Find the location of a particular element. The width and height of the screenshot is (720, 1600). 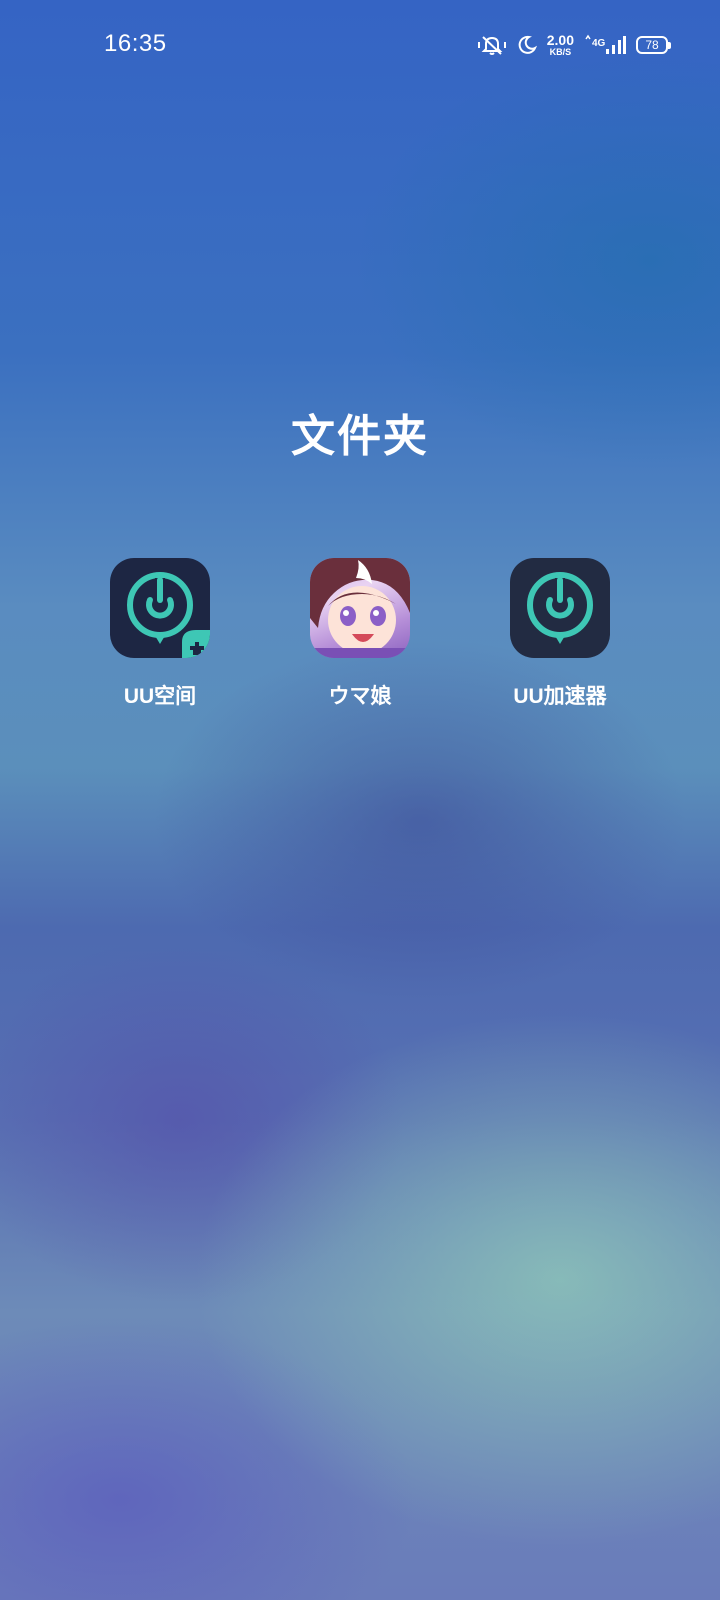

battery-icon: 78 is located at coordinates (653, 45).